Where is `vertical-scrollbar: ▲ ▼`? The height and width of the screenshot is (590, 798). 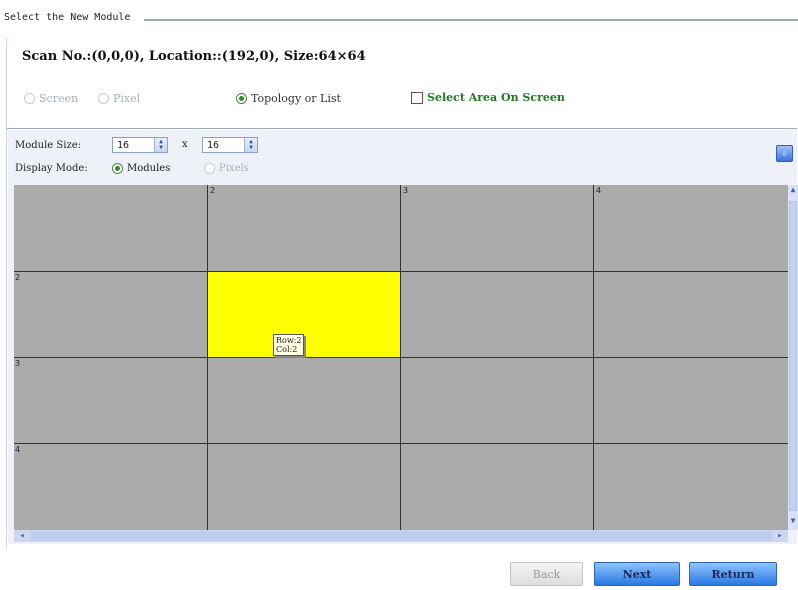
vertical-scrollbar: ▲ ▼ is located at coordinates (793, 357).